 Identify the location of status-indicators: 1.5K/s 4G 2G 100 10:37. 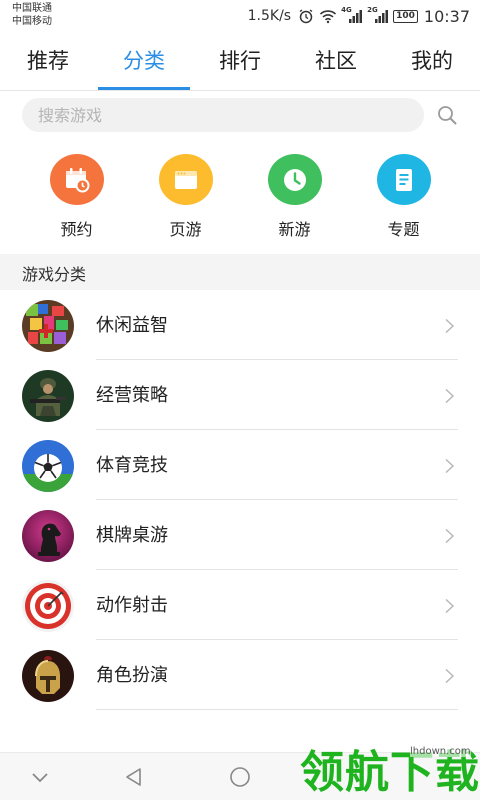
(359, 16).